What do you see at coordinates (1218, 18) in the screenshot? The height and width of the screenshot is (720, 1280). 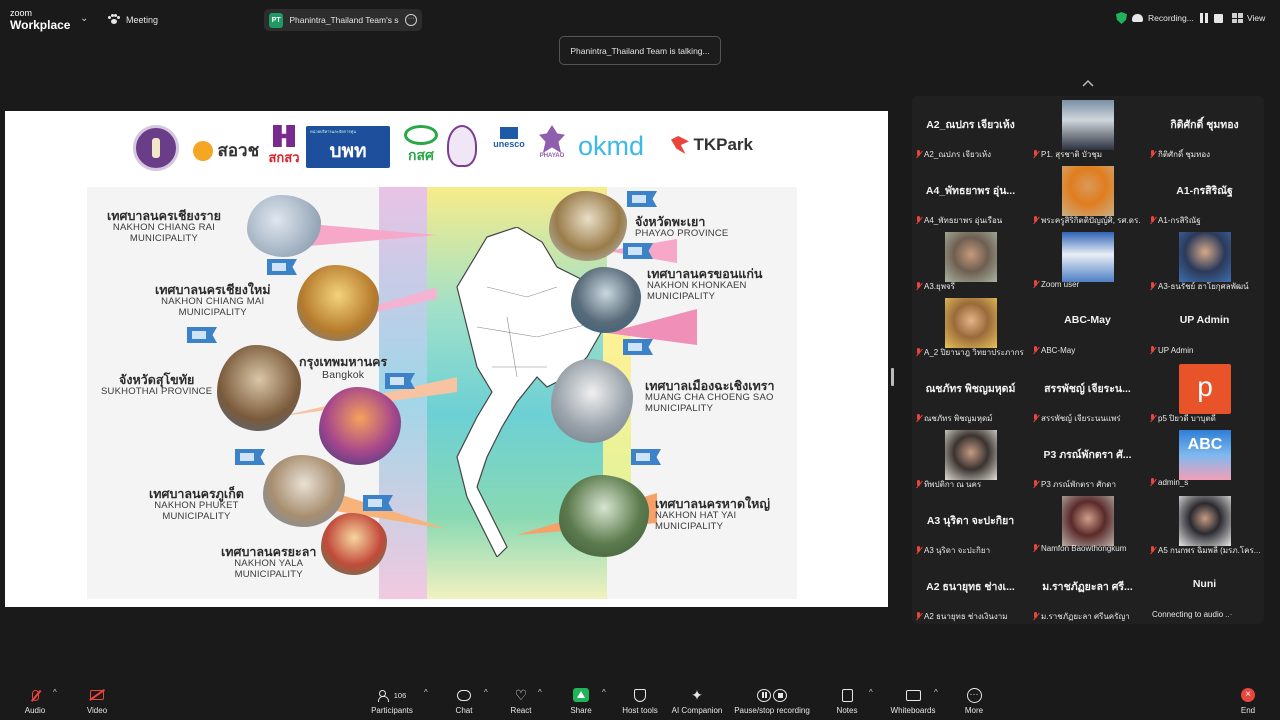 I see `stop-recording-icon` at bounding box center [1218, 18].